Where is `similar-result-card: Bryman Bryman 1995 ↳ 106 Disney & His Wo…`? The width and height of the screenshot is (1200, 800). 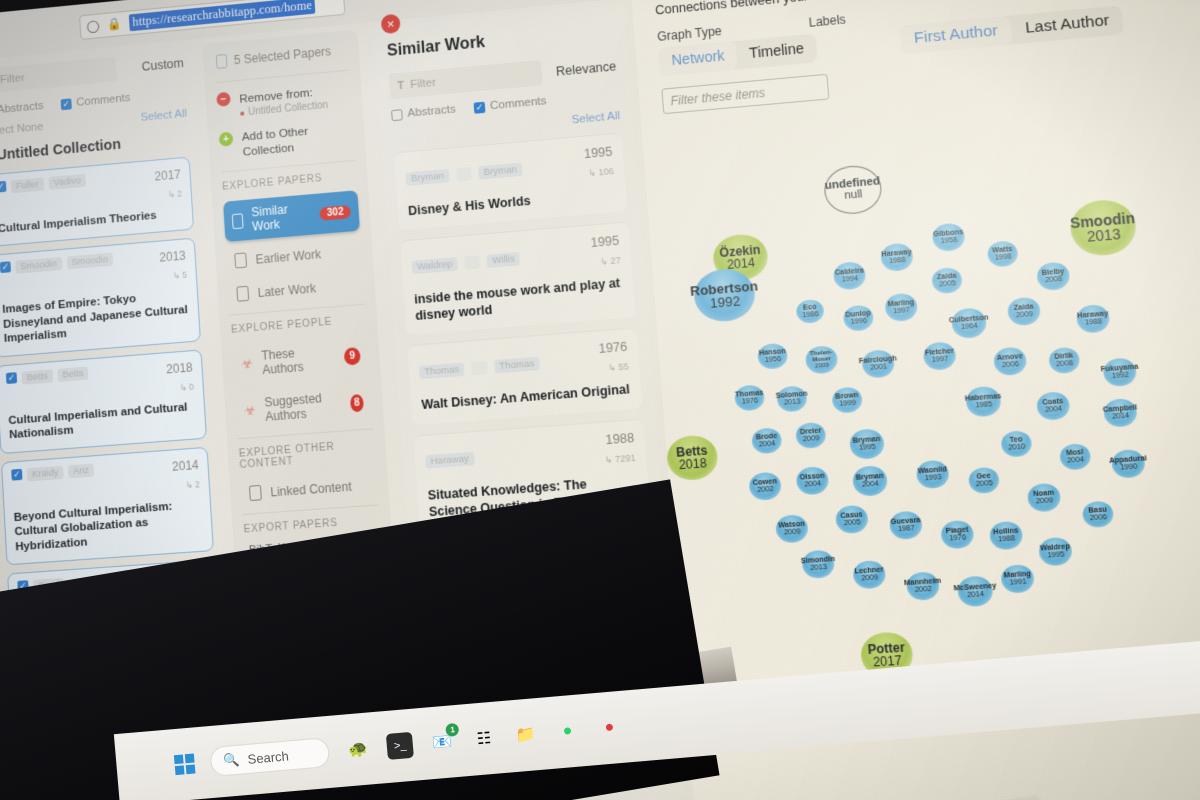
similar-result-card: Bryman Bryman 1995 ↳ 106 Disney & His Wo… is located at coordinates (510, 181).